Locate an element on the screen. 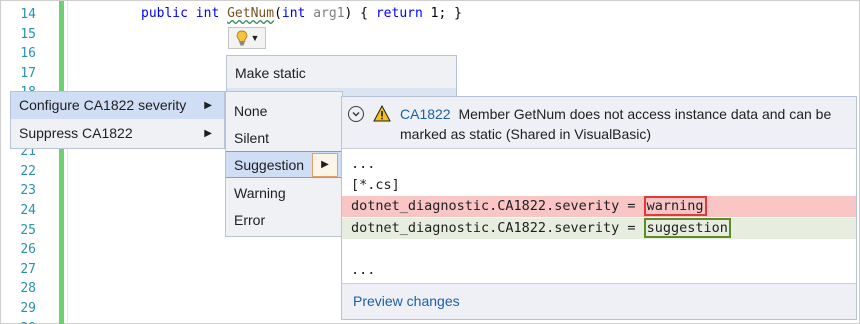  line-number: 24 is located at coordinates (28, 210).